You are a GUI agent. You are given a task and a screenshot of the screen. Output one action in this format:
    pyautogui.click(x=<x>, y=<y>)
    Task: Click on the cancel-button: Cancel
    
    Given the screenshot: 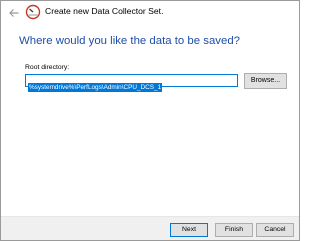 What is the action you would take?
    pyautogui.click(x=275, y=230)
    